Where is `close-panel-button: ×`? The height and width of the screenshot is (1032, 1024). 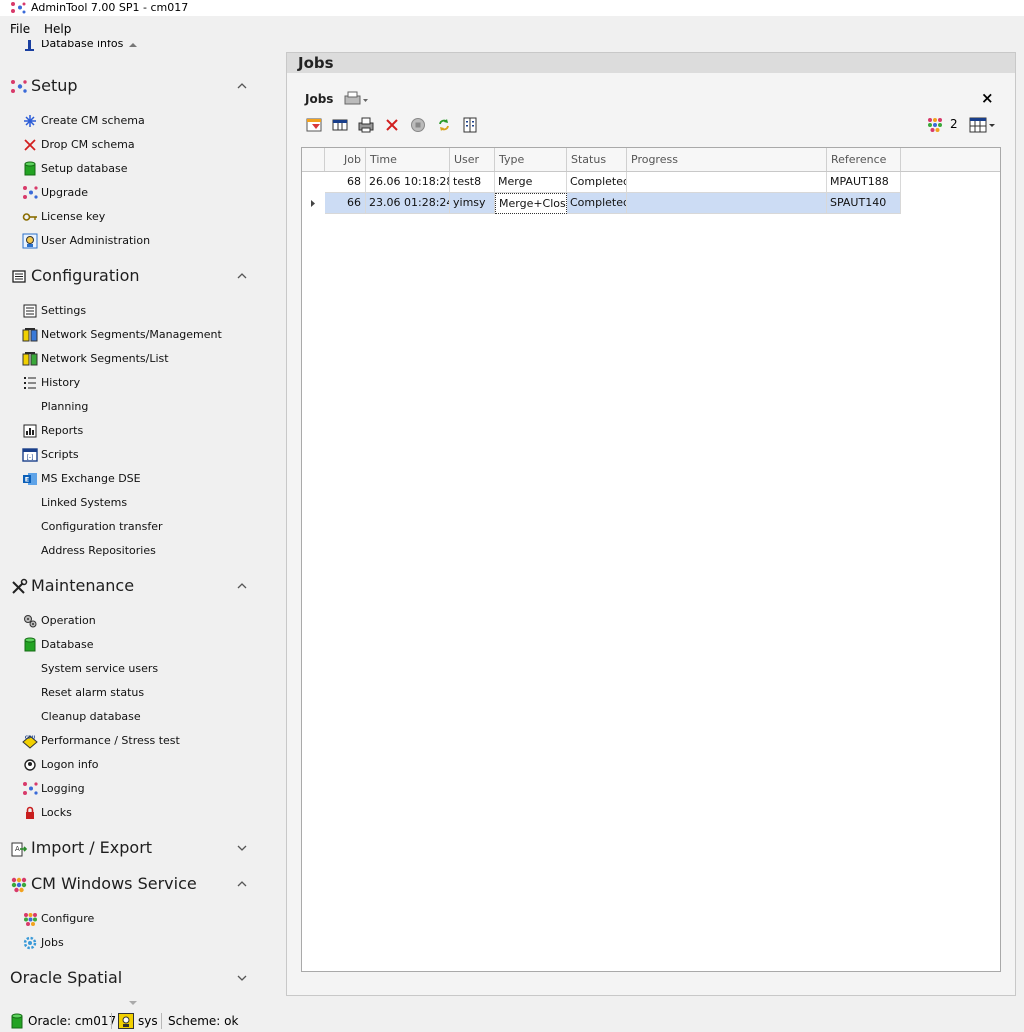
close-panel-button: × is located at coordinates (987, 98).